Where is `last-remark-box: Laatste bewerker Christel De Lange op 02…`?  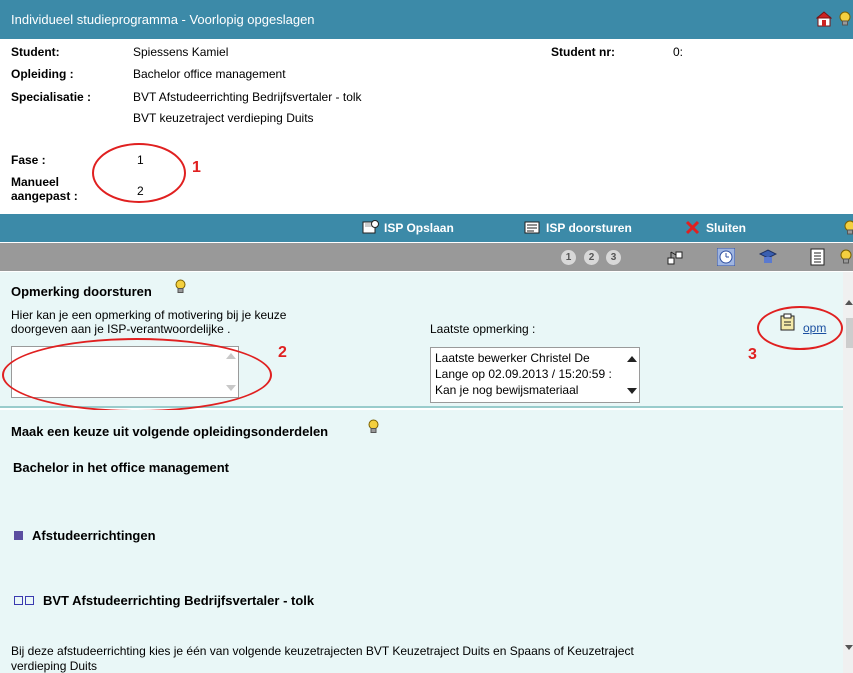 last-remark-box: Laatste bewerker Christel De Lange op 02… is located at coordinates (535, 375).